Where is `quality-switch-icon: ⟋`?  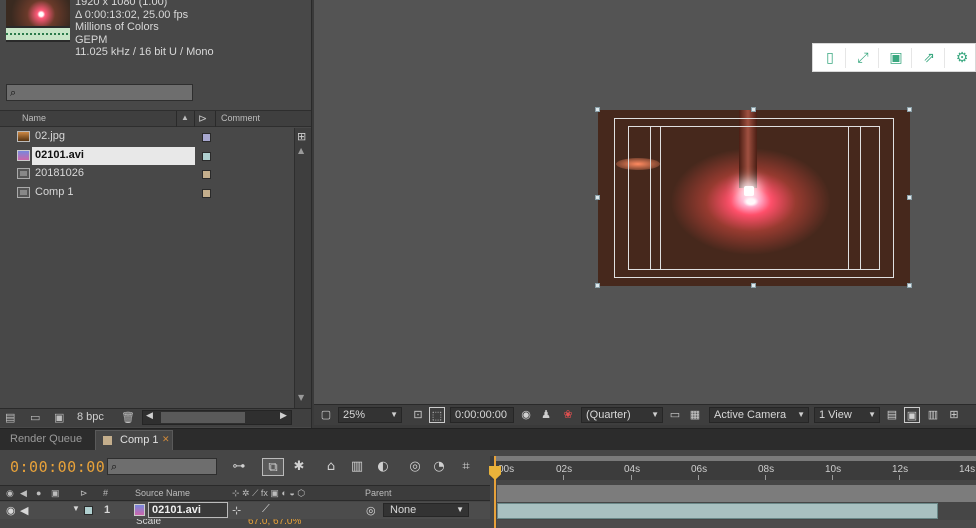 quality-switch-icon: ⟋ is located at coordinates (266, 509).